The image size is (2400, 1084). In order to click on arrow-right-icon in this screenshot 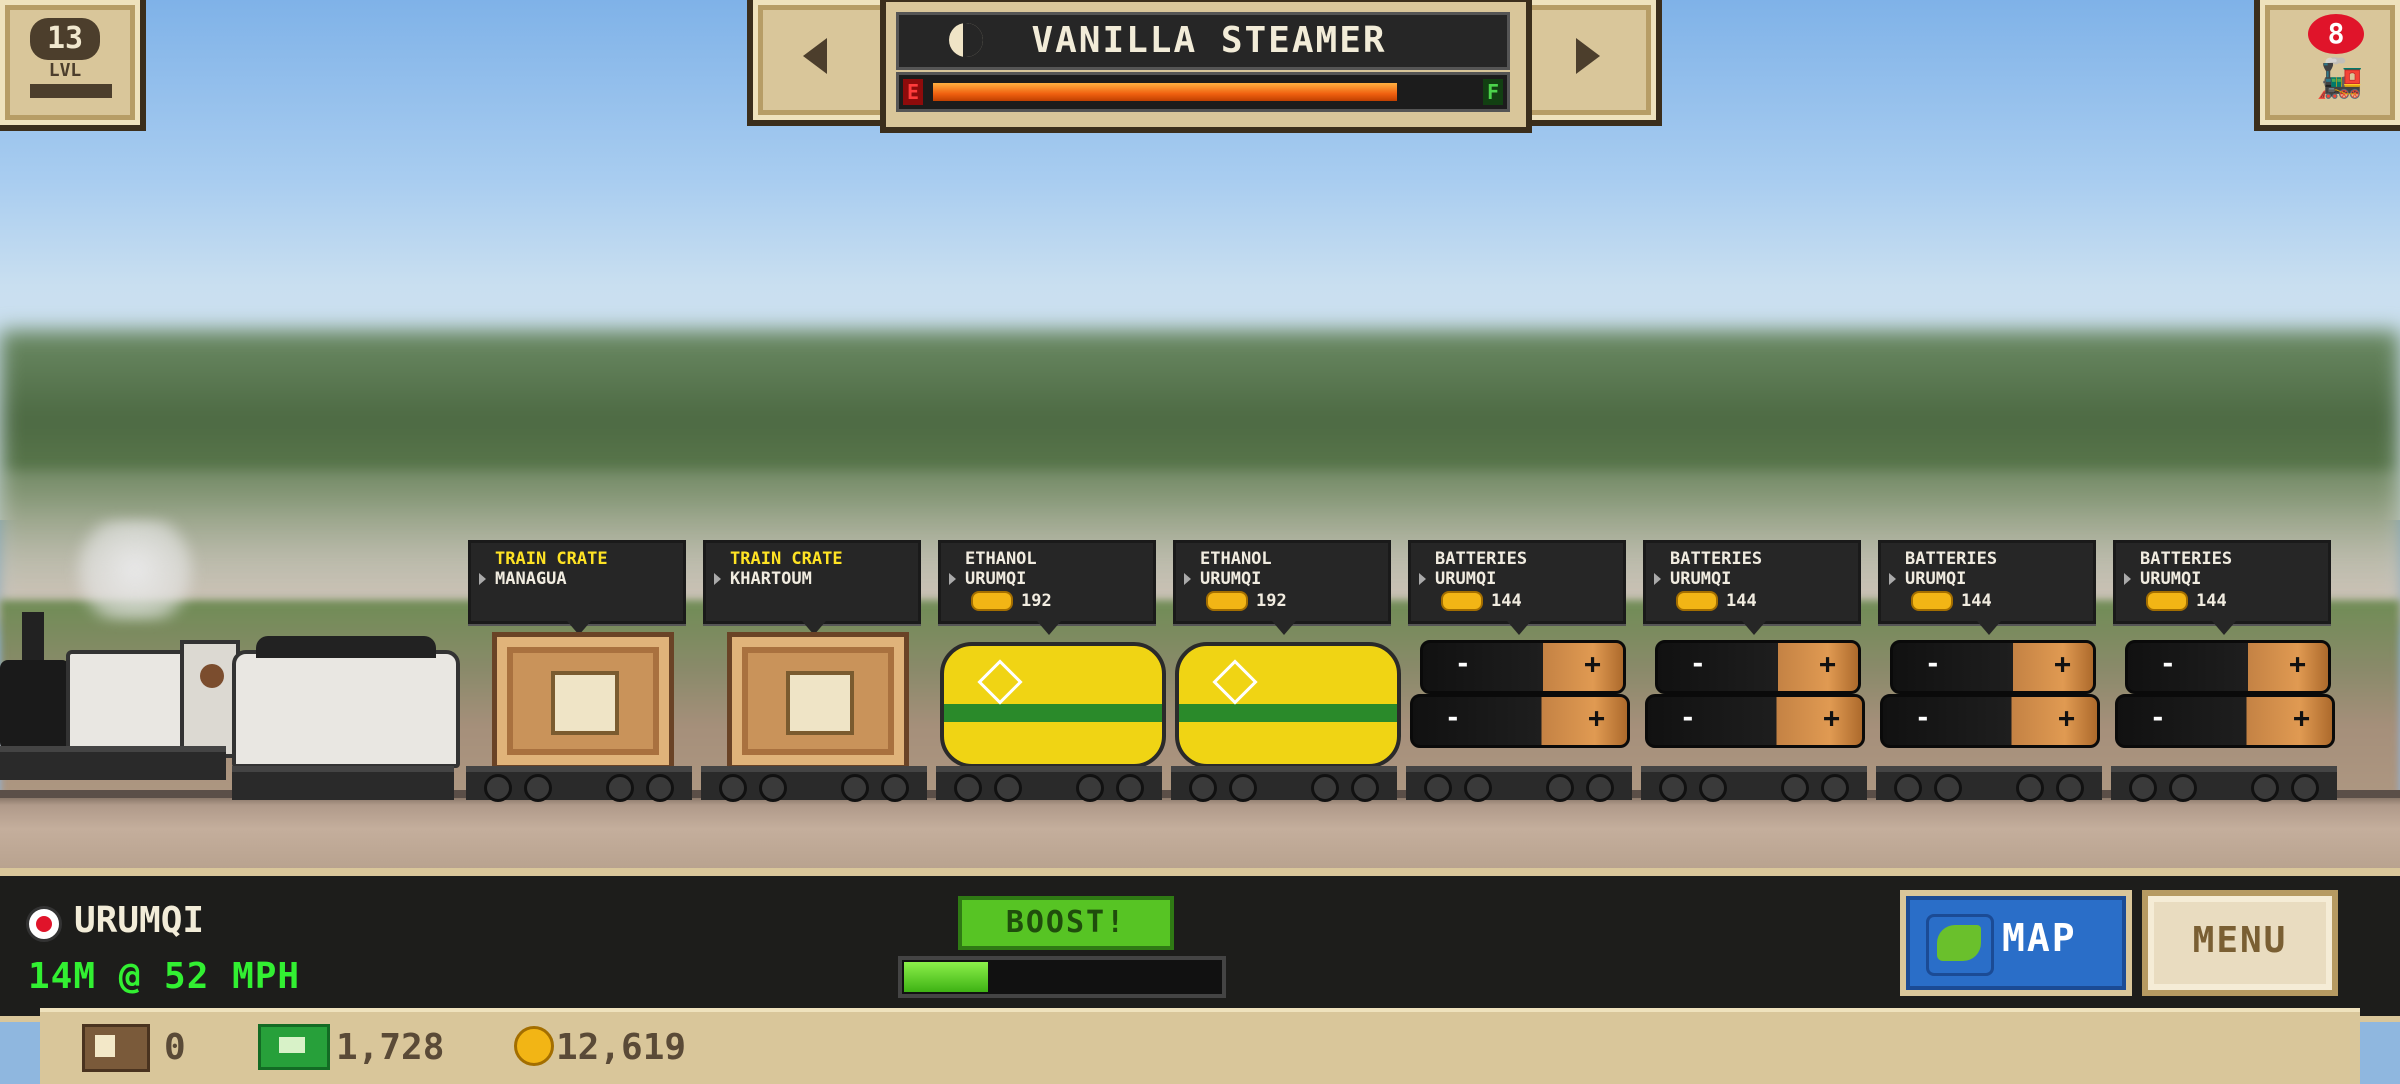, I will do `click(1588, 56)`.